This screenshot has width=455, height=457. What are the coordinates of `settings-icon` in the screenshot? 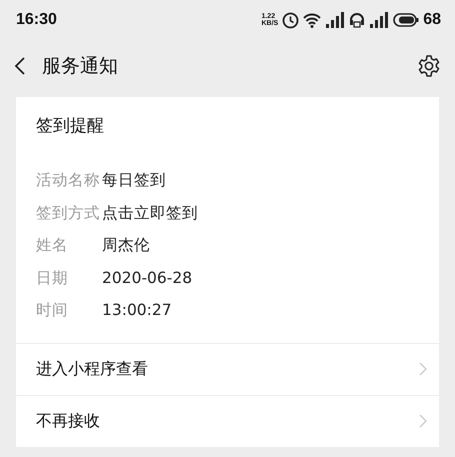 It's located at (429, 66).